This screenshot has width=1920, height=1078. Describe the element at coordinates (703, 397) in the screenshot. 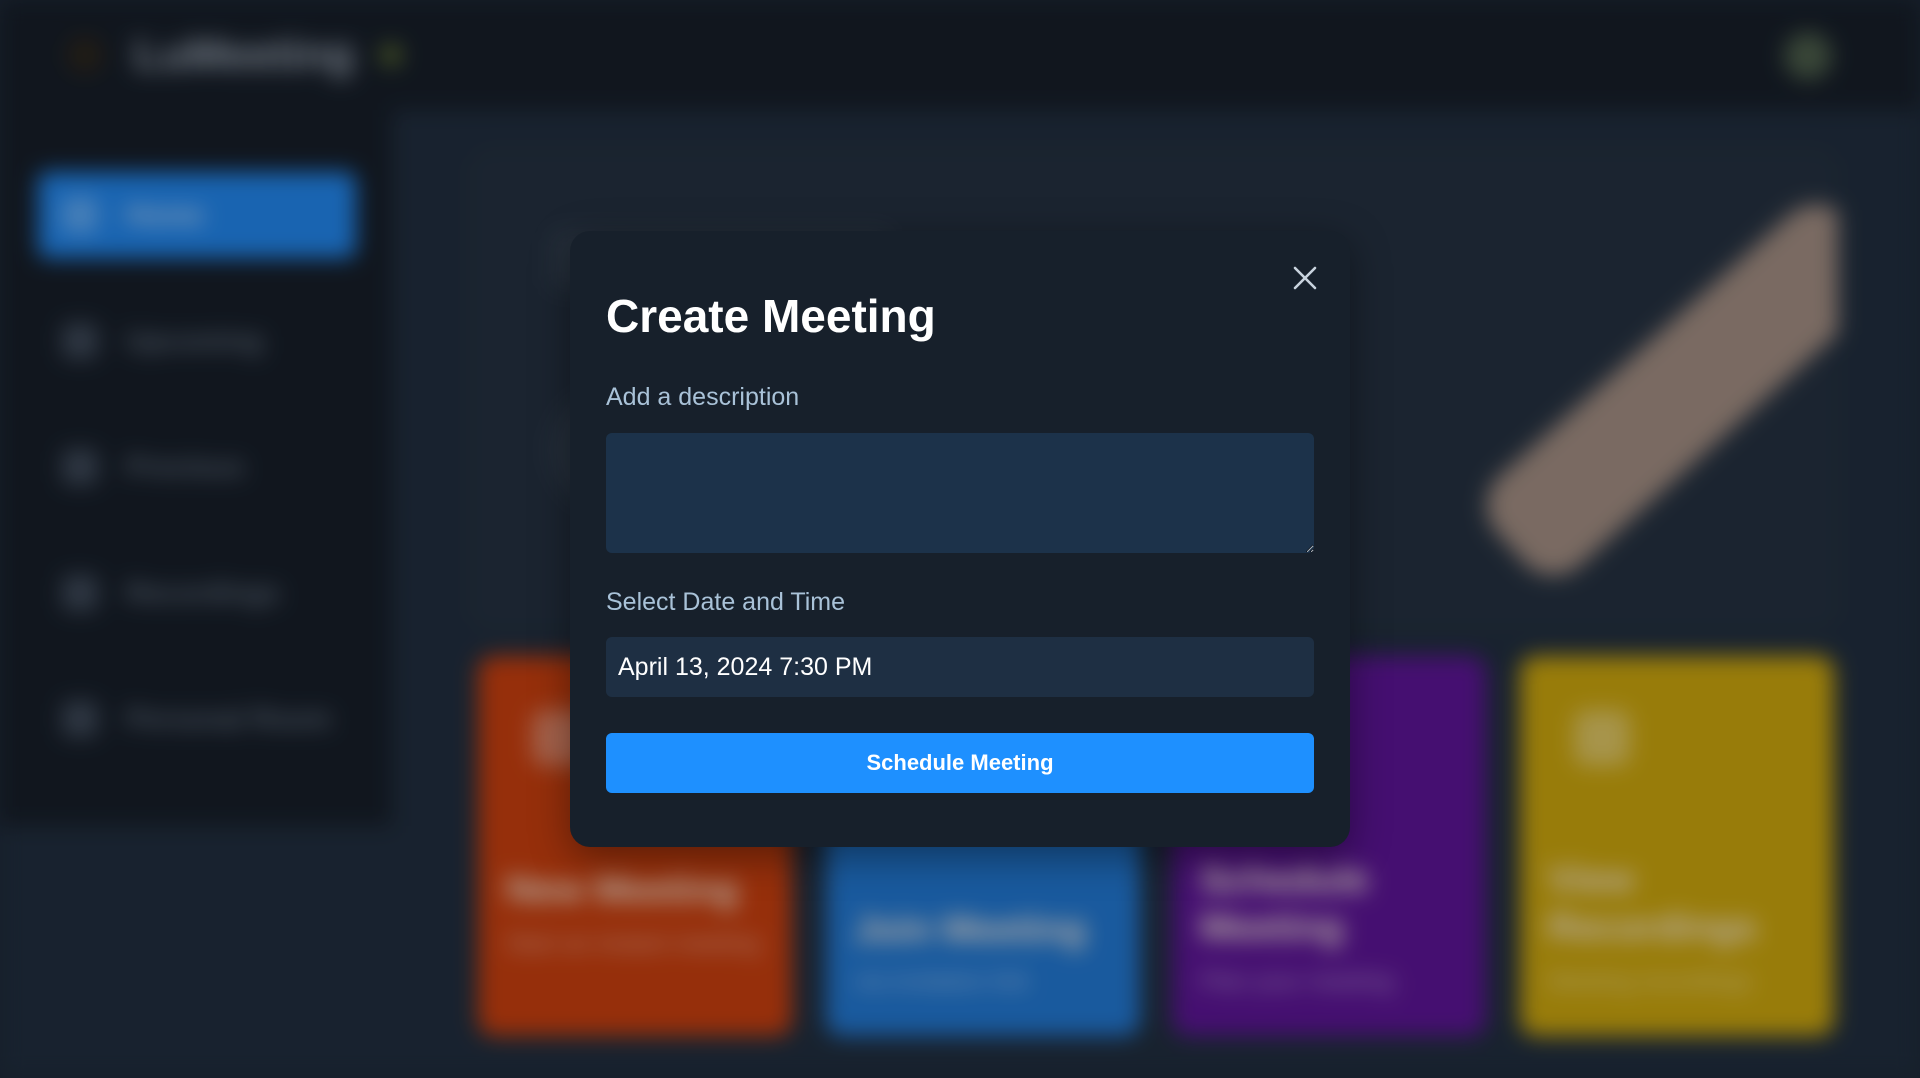

I see `description-label: Add a description` at that location.